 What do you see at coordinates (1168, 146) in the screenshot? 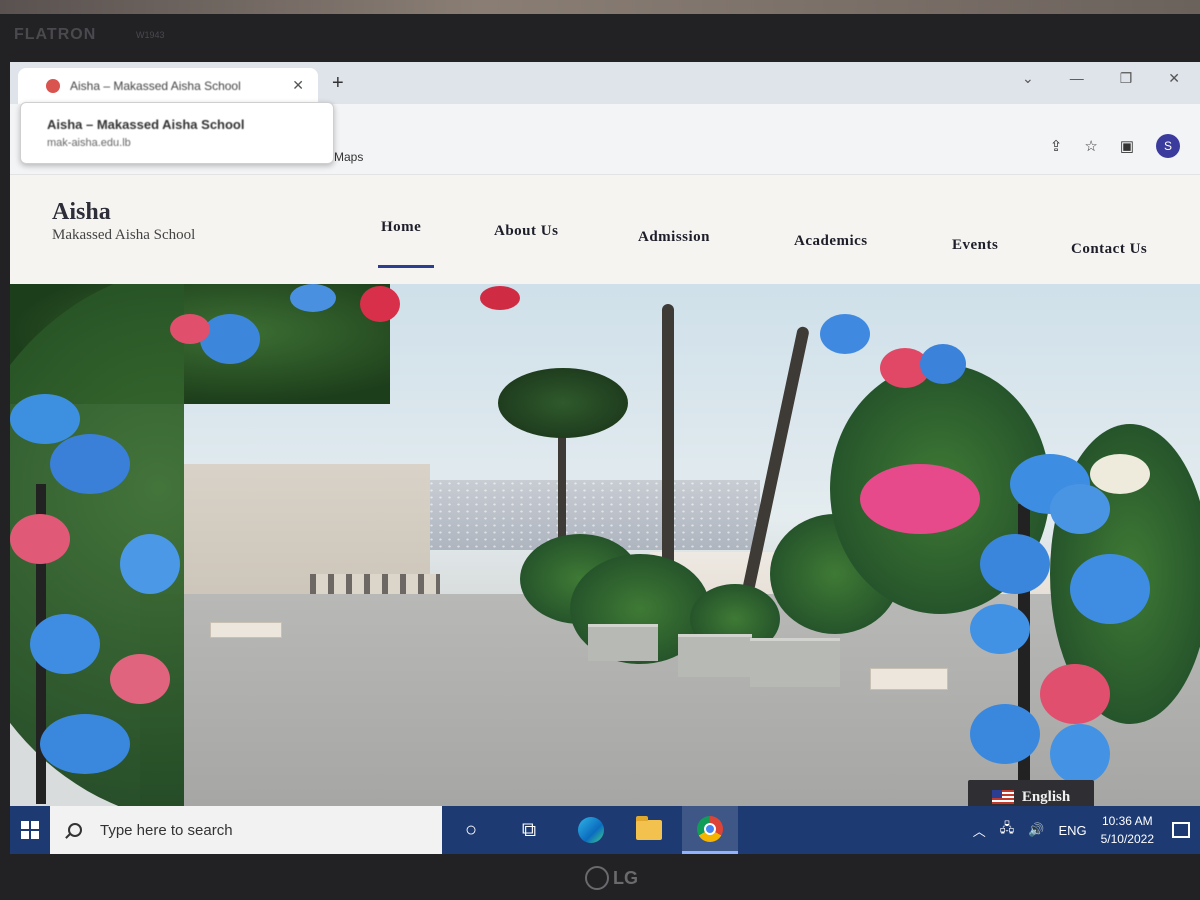
I see `profile-avatar: S` at bounding box center [1168, 146].